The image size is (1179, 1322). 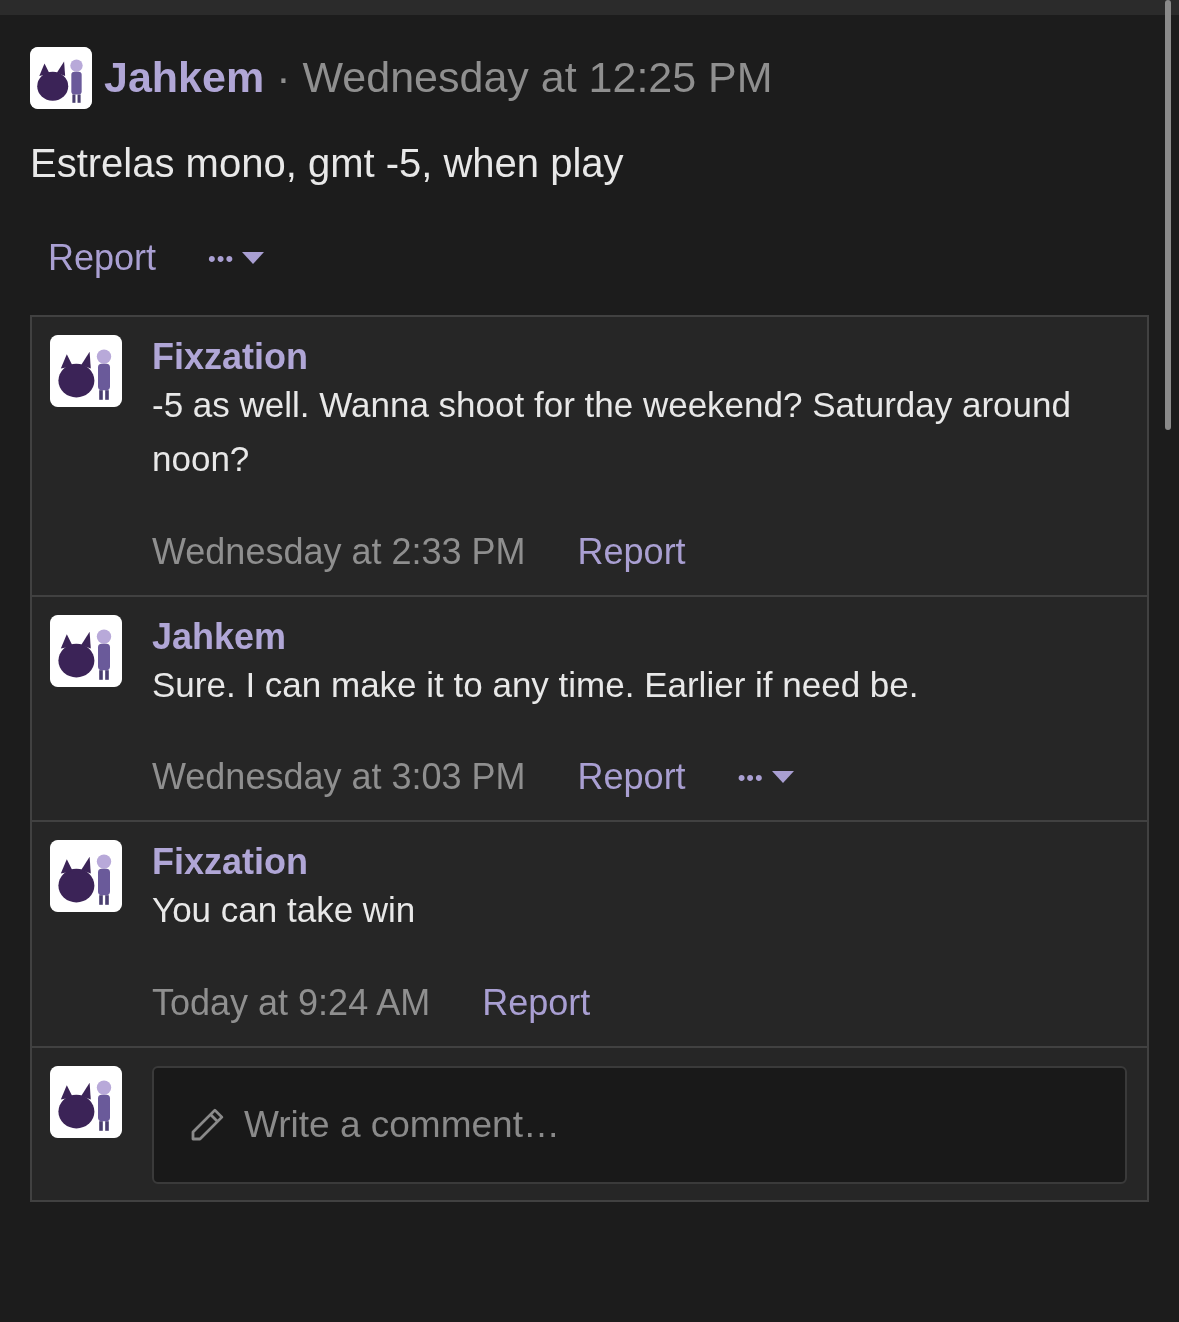 What do you see at coordinates (1168, 215) in the screenshot?
I see `scrollbar` at bounding box center [1168, 215].